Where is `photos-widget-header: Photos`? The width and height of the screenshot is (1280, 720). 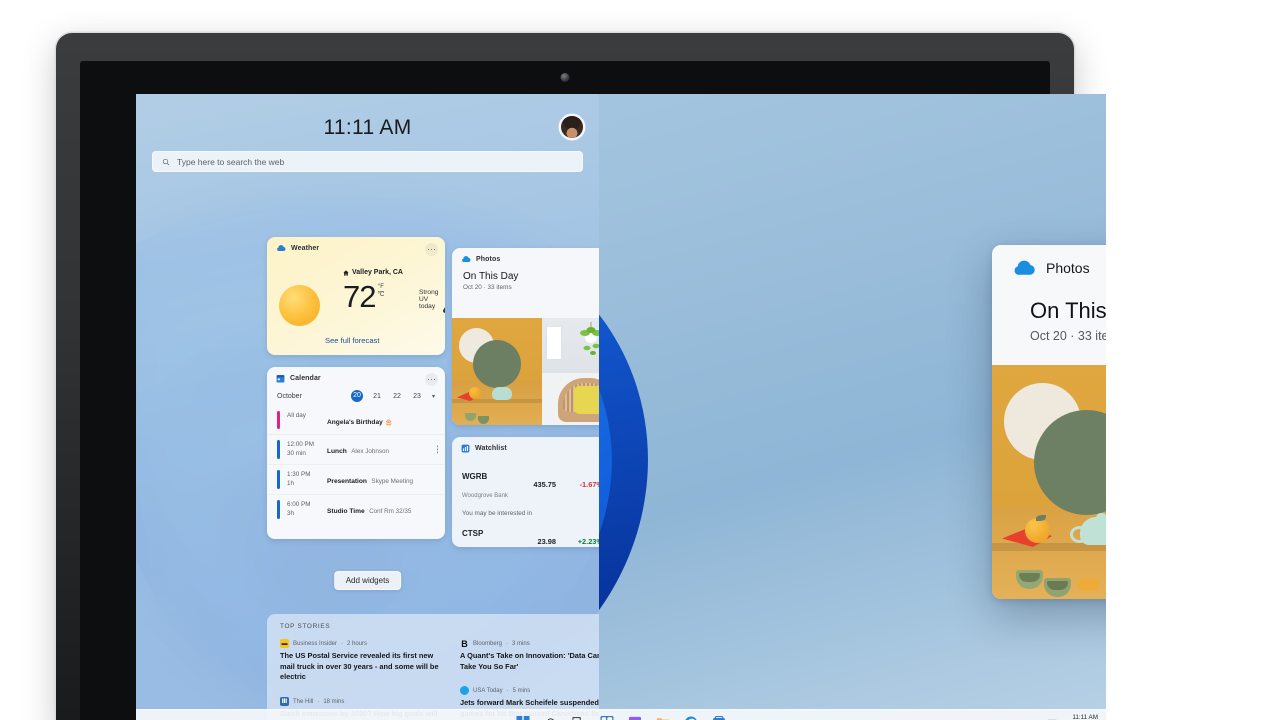
photos-widget-header: Photos is located at coordinates (525, 257).